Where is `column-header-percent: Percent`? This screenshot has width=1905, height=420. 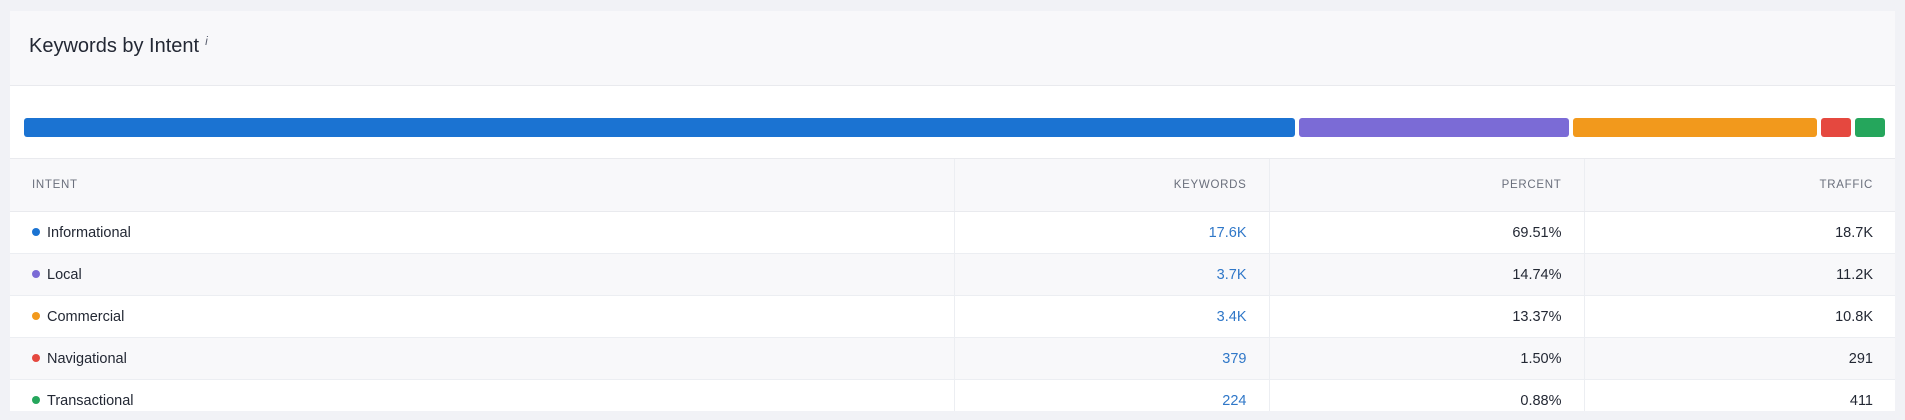
column-header-percent: Percent is located at coordinates (1426, 185).